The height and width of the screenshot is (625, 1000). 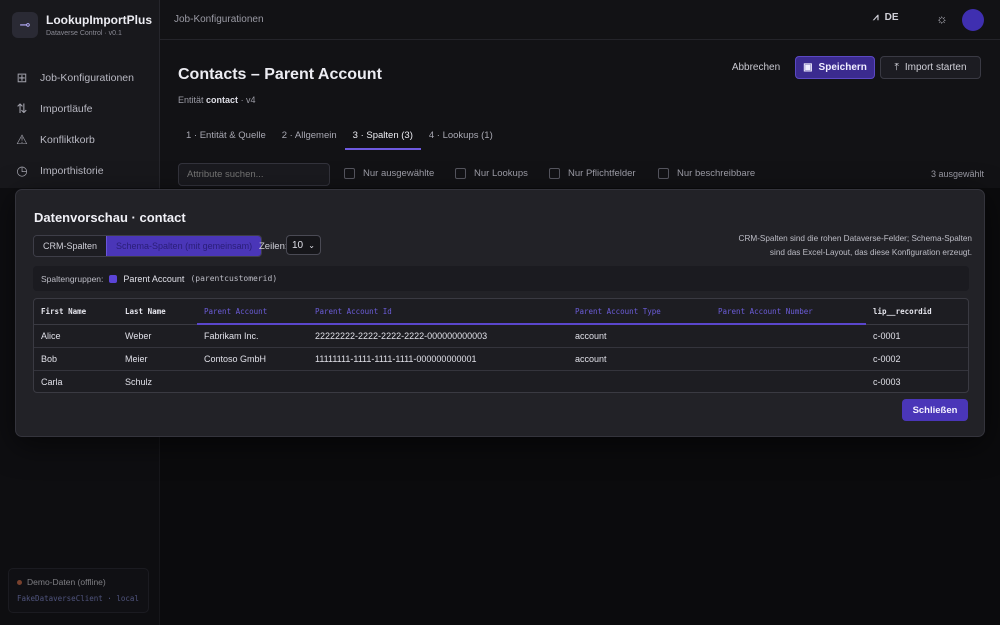 What do you see at coordinates (273, 246) in the screenshot?
I see `rows-label: Zeilen:` at bounding box center [273, 246].